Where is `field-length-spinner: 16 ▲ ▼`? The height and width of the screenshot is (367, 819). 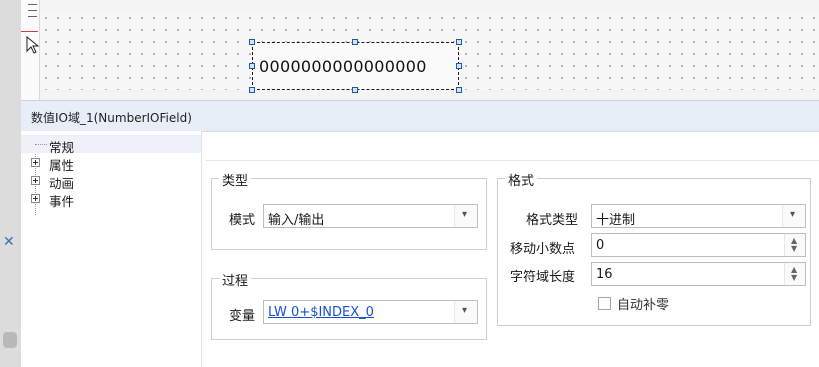
field-length-spinner: 16 ▲ ▼ is located at coordinates (698, 274).